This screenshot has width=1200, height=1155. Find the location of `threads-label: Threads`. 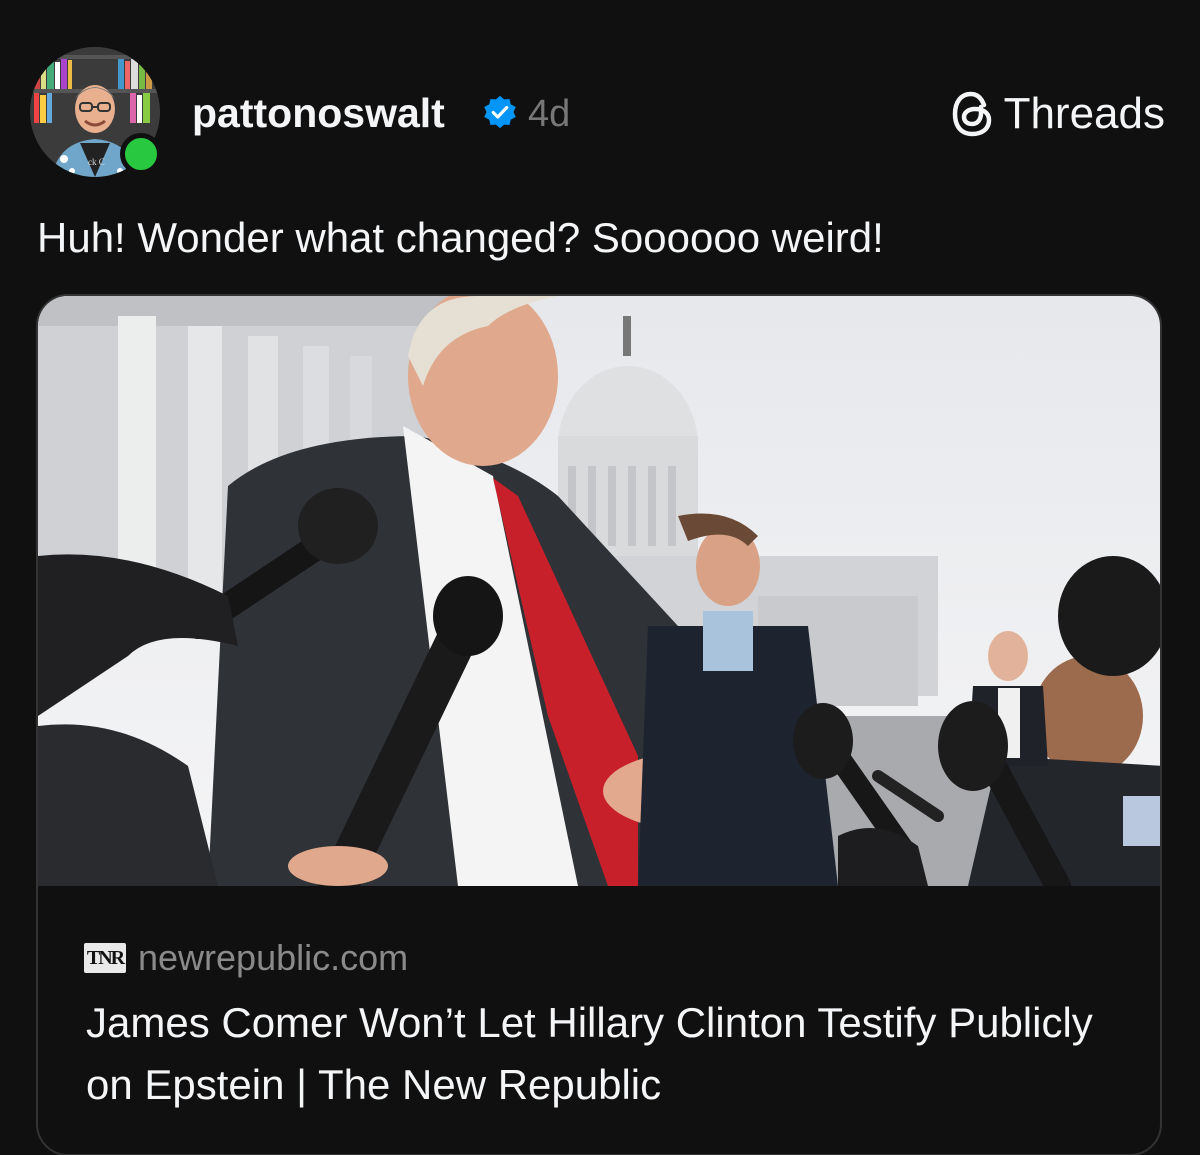

threads-label: Threads is located at coordinates (1084, 113).